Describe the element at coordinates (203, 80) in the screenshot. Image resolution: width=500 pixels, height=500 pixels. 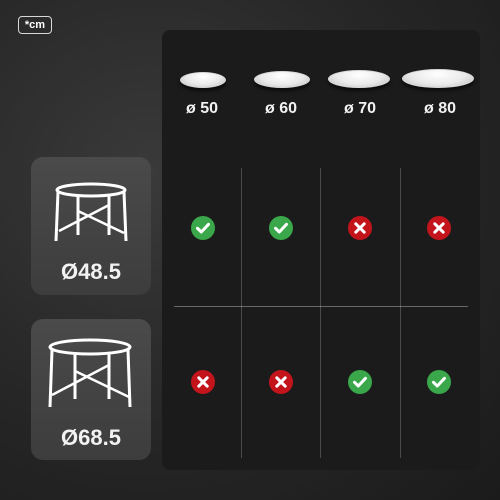
I see `plate-50-icon` at that location.